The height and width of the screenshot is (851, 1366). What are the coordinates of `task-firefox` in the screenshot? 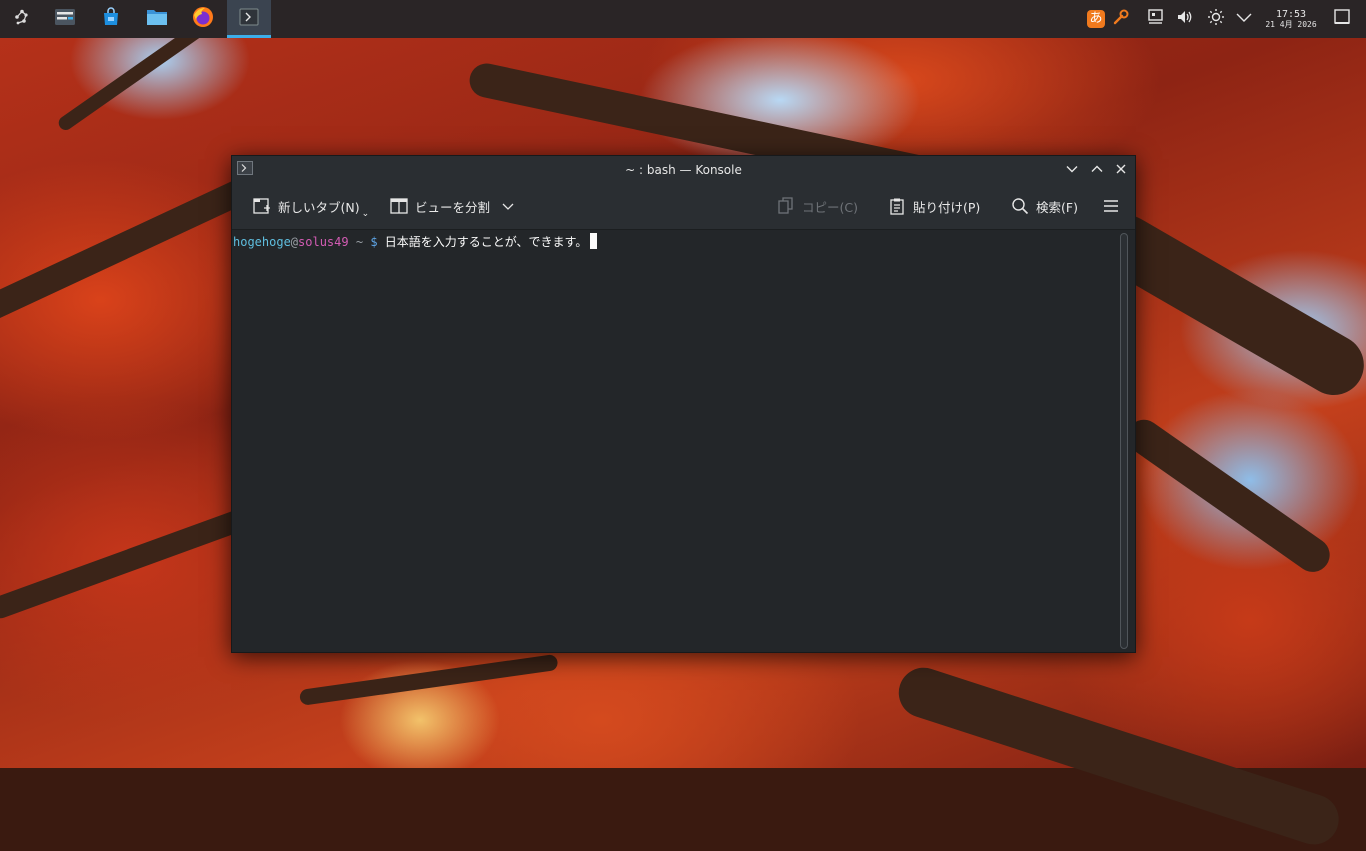 It's located at (203, 19).